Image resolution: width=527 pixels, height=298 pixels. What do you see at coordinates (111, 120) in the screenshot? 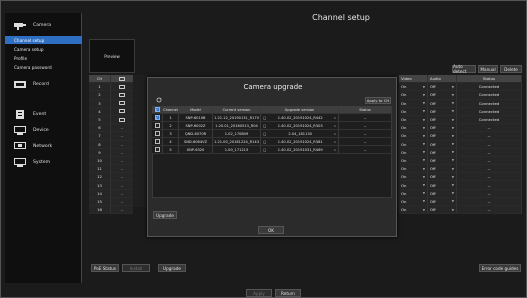
I see `table-row: 5` at bounding box center [111, 120].